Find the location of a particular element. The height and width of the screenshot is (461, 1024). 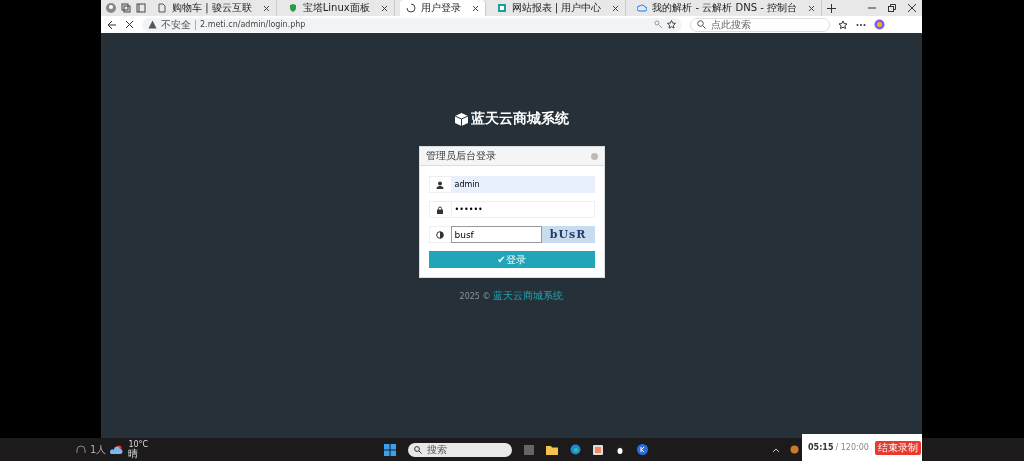

square-icon is located at coordinates (501, 8).